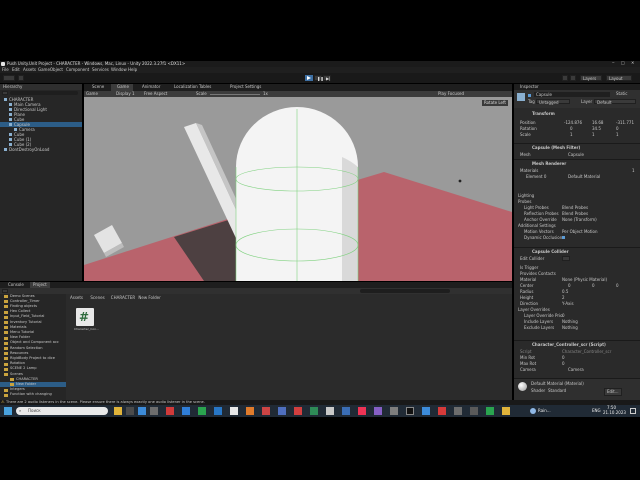 The width and height of the screenshot is (640, 480). What do you see at coordinates (565, 78) in the screenshot?
I see `undo-history-icon` at bounding box center [565, 78].